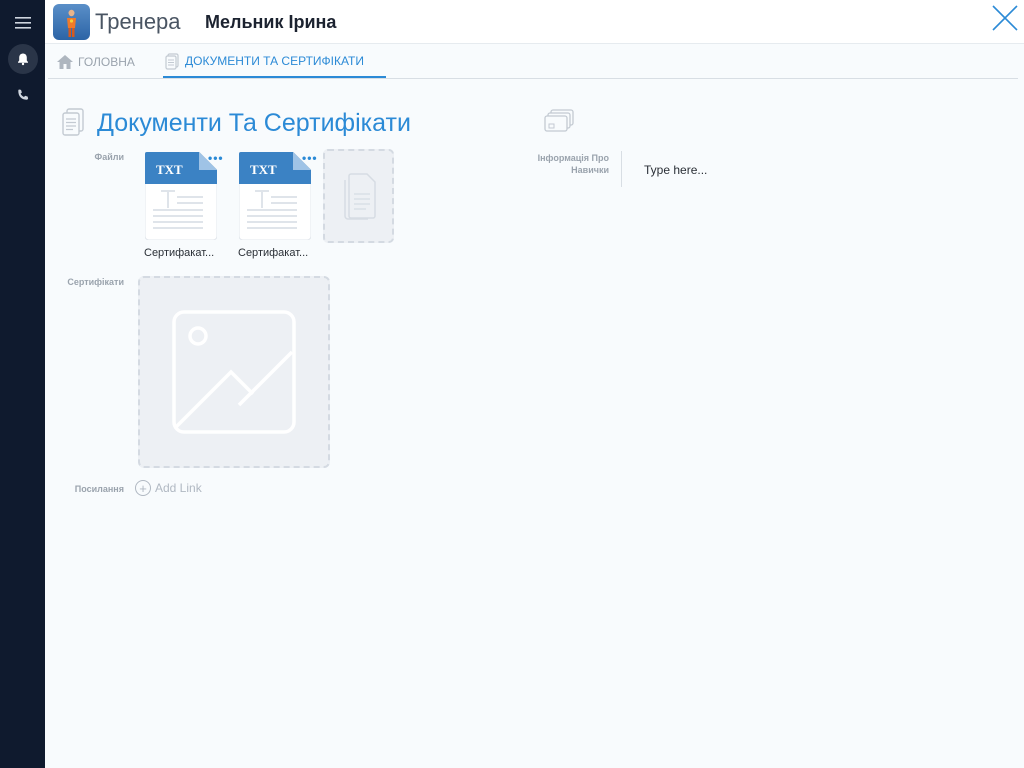  What do you see at coordinates (73, 122) in the screenshot?
I see `documents-section-icon` at bounding box center [73, 122].